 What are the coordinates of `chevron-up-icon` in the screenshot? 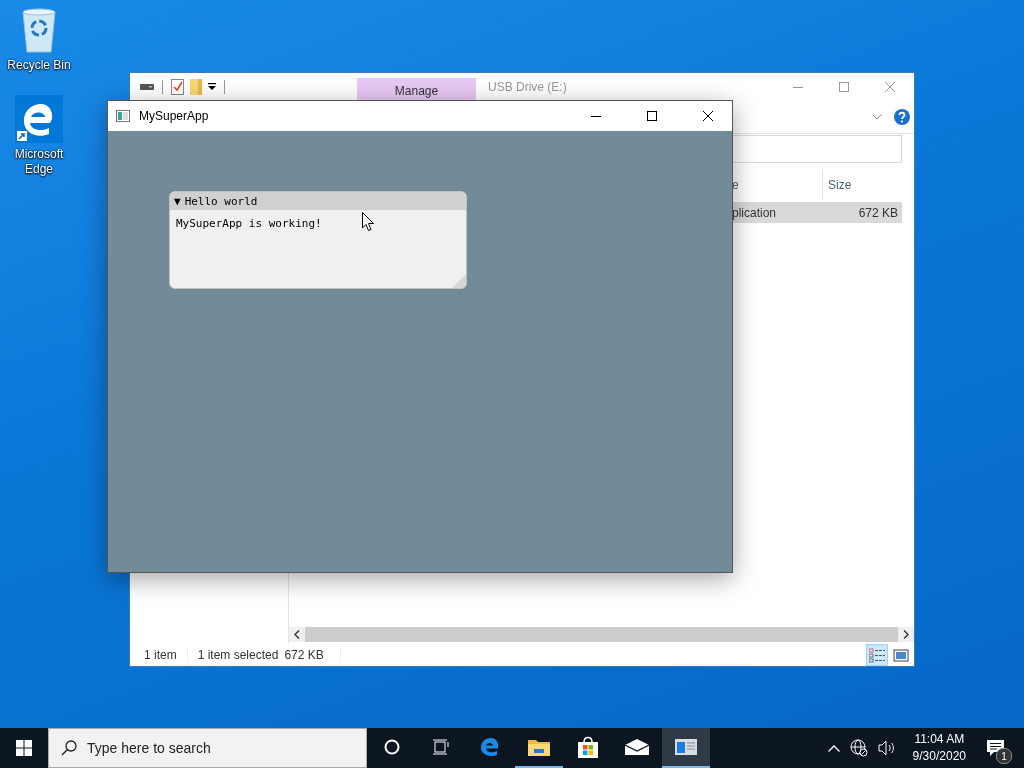 It's located at (833, 748).